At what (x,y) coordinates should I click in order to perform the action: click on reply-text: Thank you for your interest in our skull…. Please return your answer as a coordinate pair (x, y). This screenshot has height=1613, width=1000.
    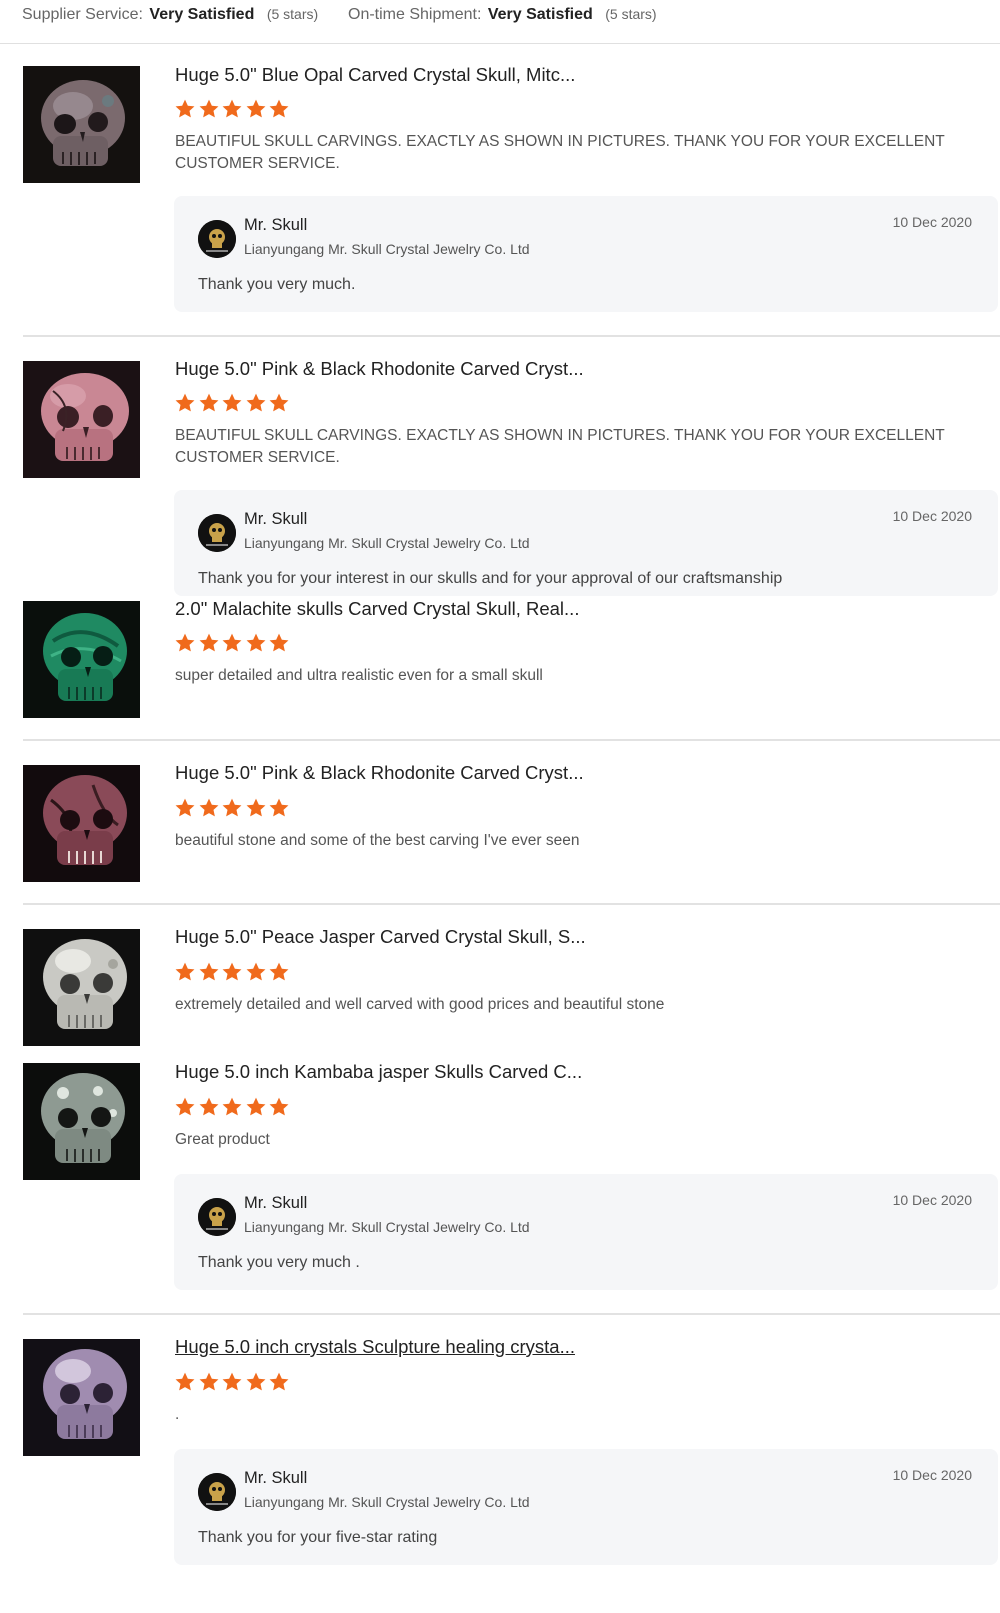
    Looking at the image, I should click on (490, 578).